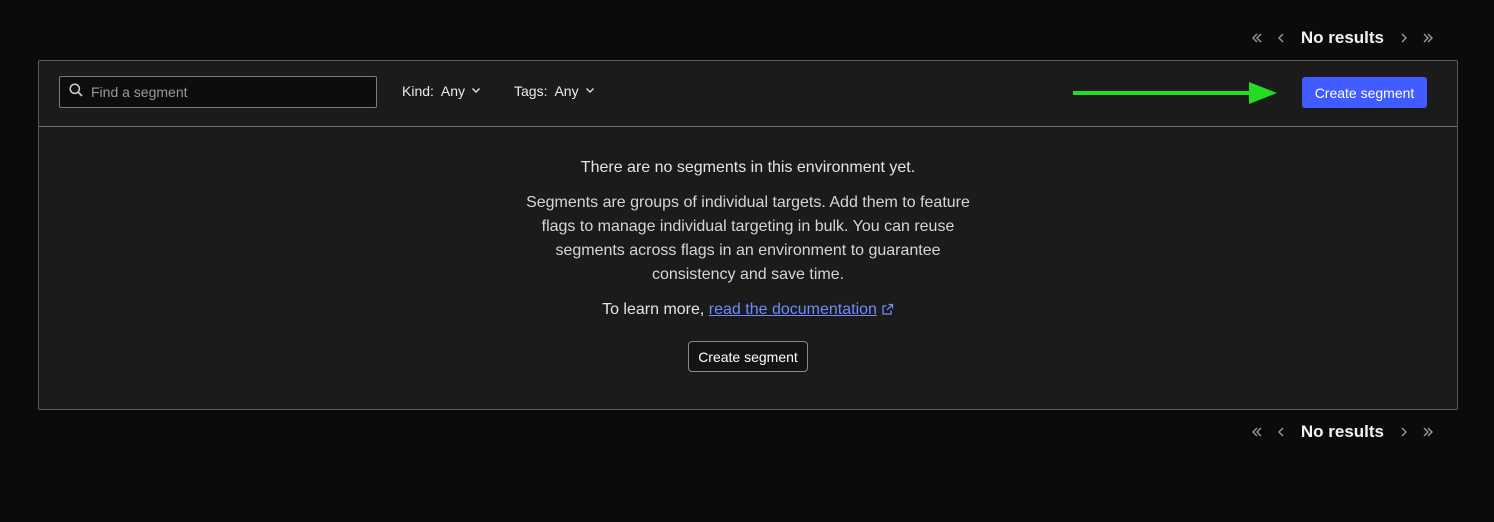  I want to click on pagination-bottom: No results, so click(1342, 432).